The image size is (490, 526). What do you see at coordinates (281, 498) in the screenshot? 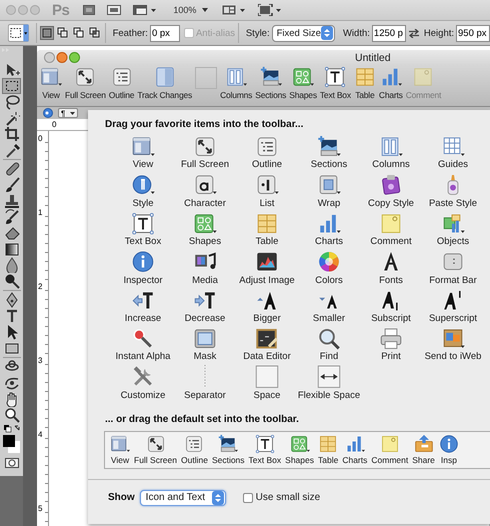
I see `small-size-checkbox: Use small size` at bounding box center [281, 498].